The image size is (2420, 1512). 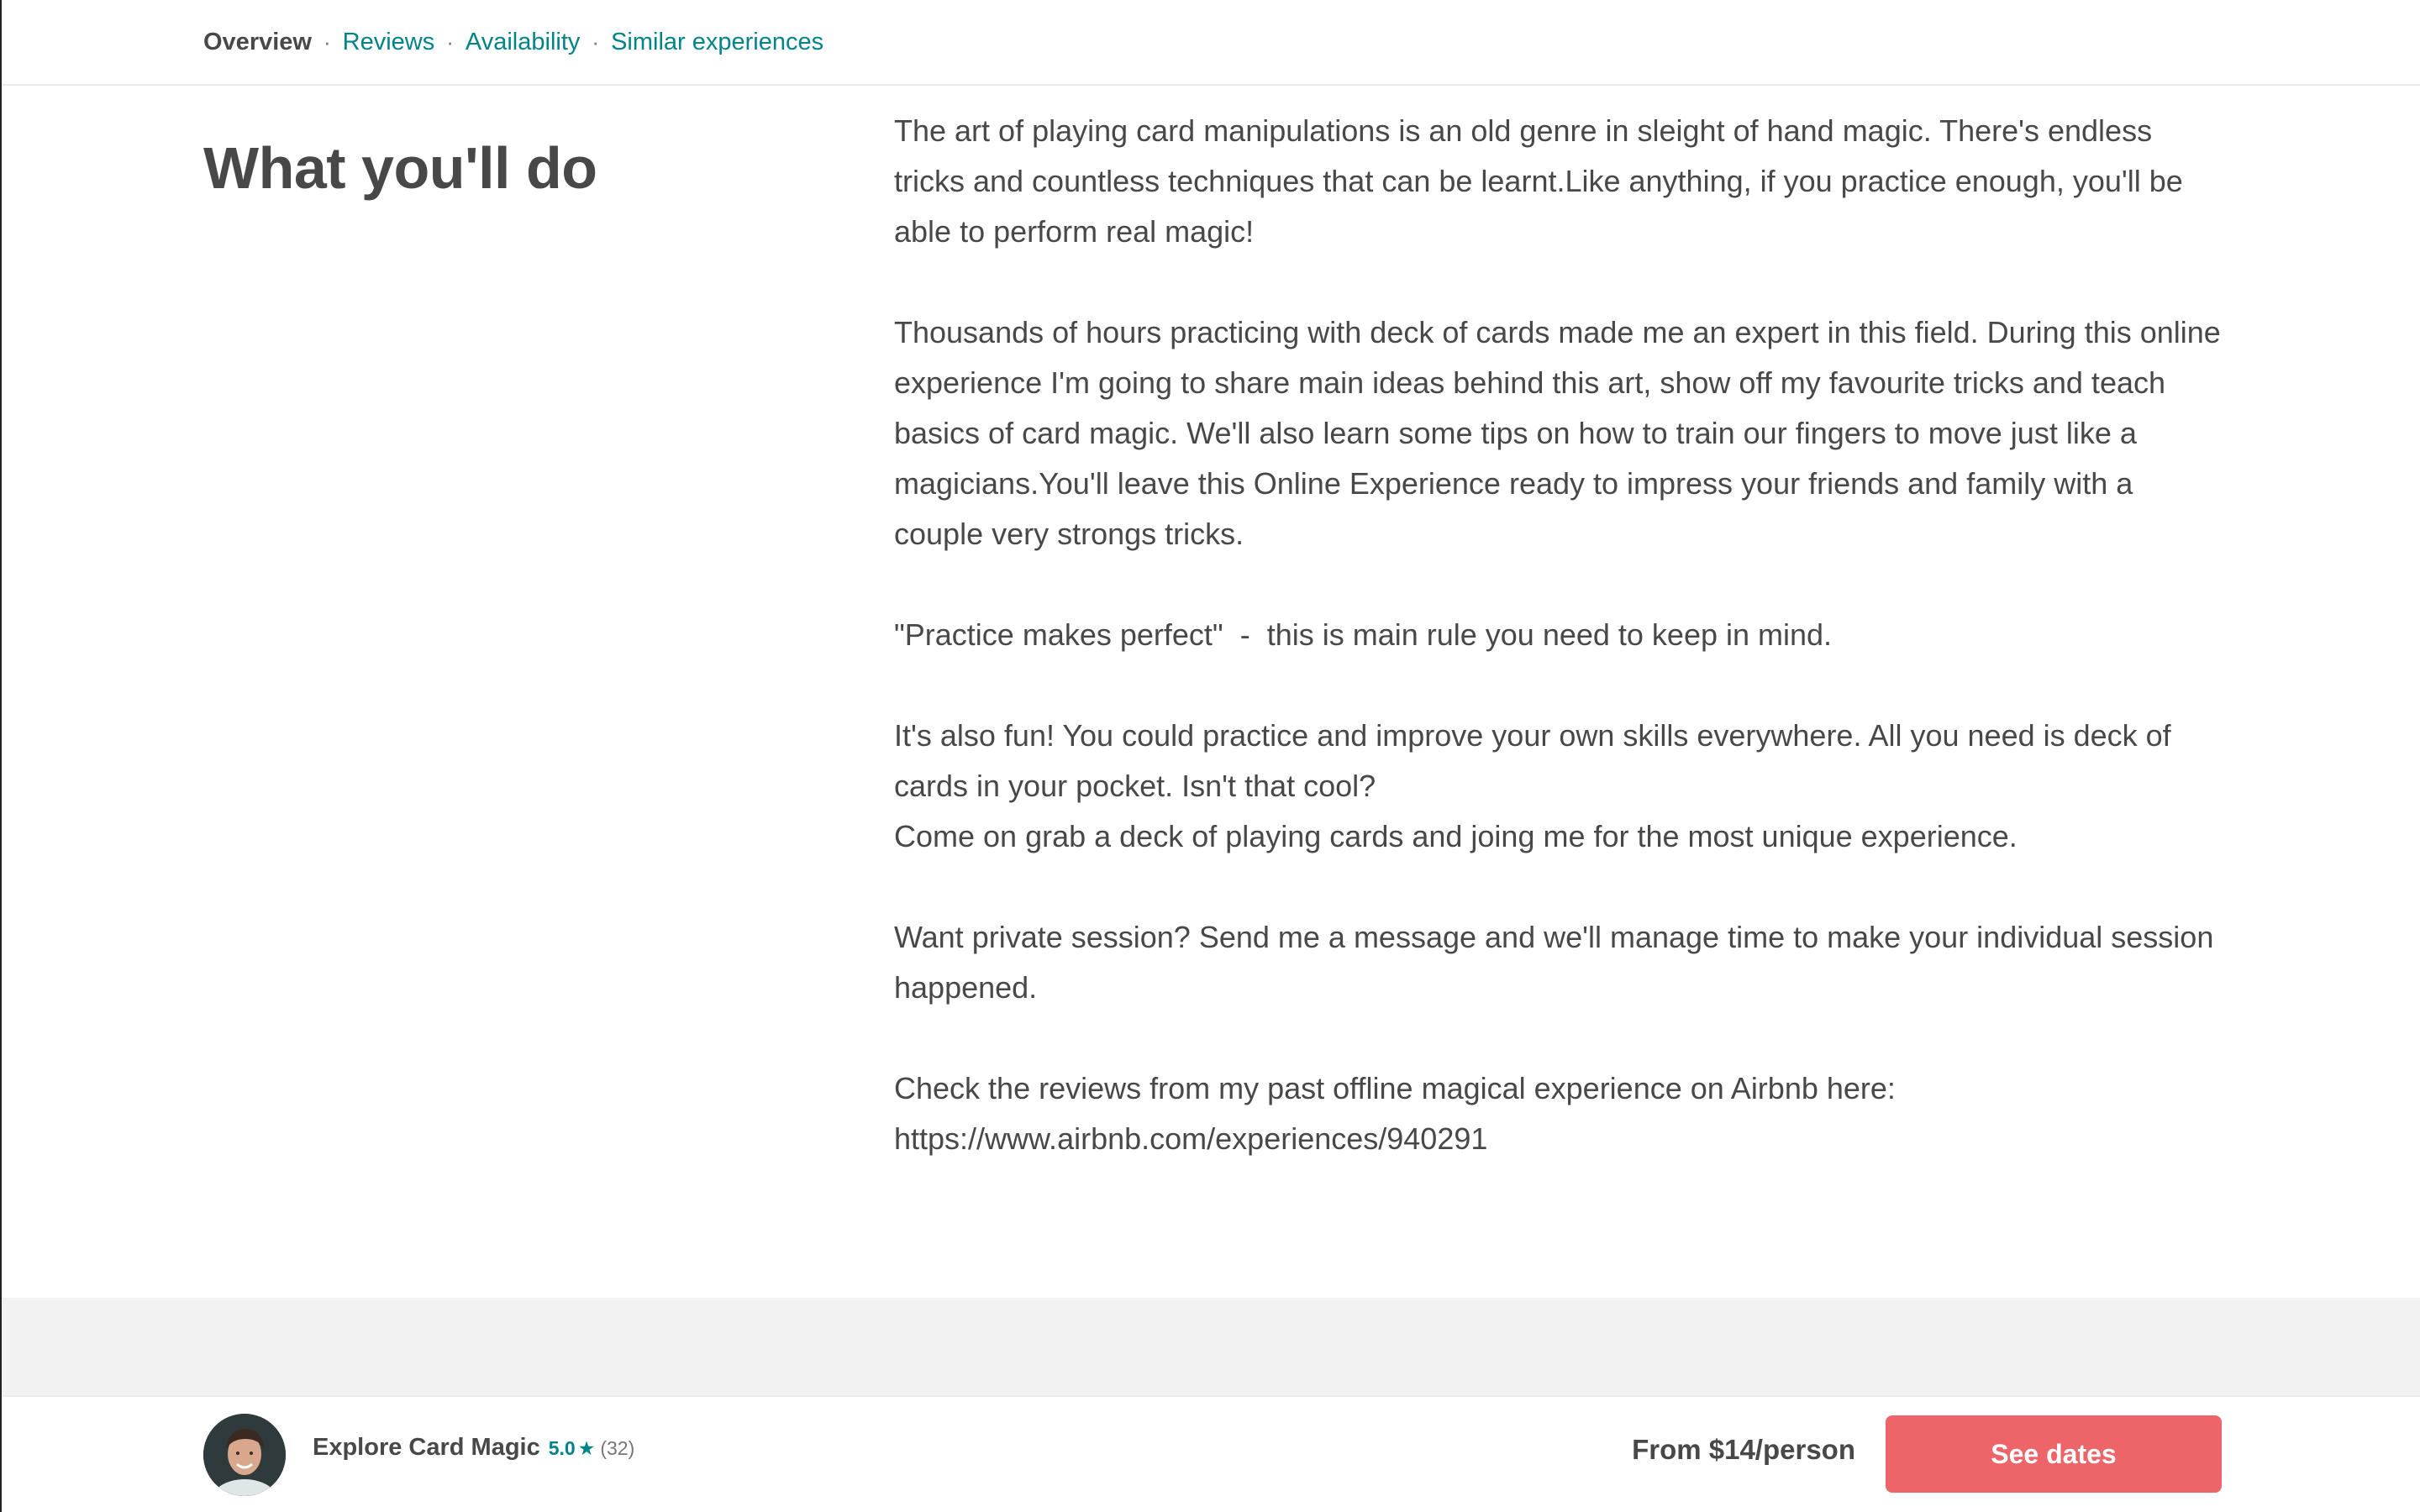 I want to click on review-count: (32), so click(x=617, y=1448).